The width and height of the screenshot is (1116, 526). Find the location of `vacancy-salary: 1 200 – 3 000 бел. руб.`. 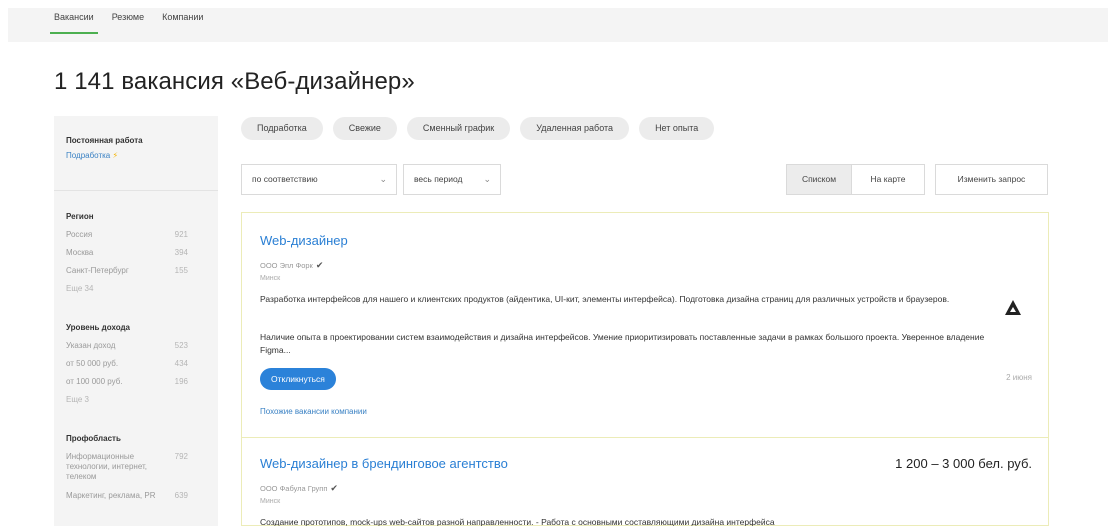

vacancy-salary: 1 200 – 3 000 бел. руб. is located at coordinates (963, 463).